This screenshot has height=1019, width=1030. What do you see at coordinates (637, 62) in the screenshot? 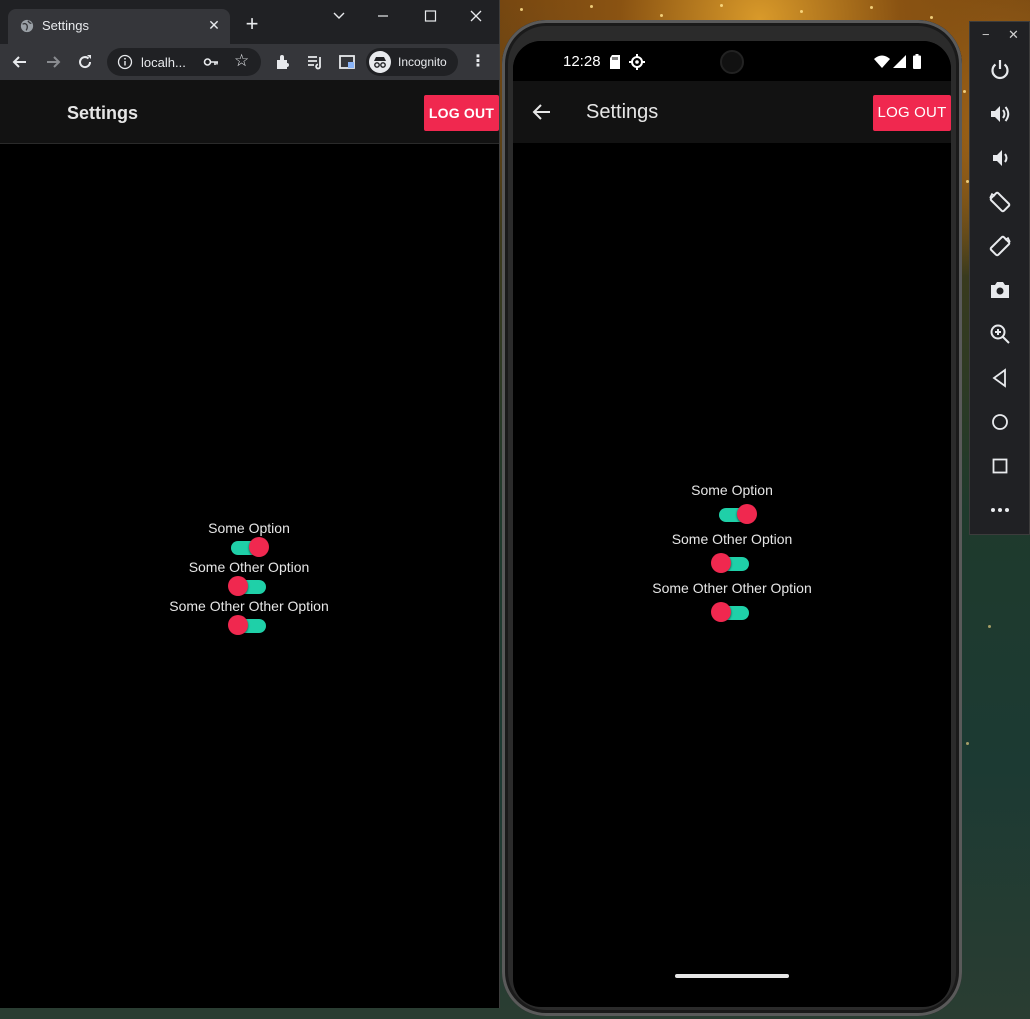
I see `settings-gear-icon` at bounding box center [637, 62].